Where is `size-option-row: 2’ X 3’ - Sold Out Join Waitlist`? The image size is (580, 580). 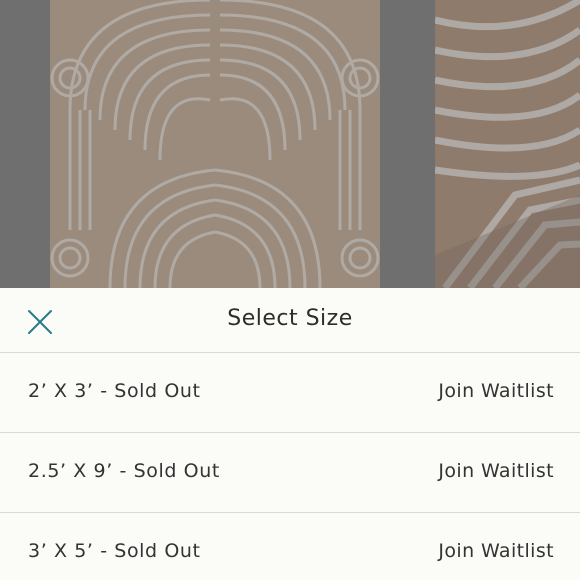
size-option-row: 2’ X 3’ - Sold Out Join Waitlist is located at coordinates (290, 393).